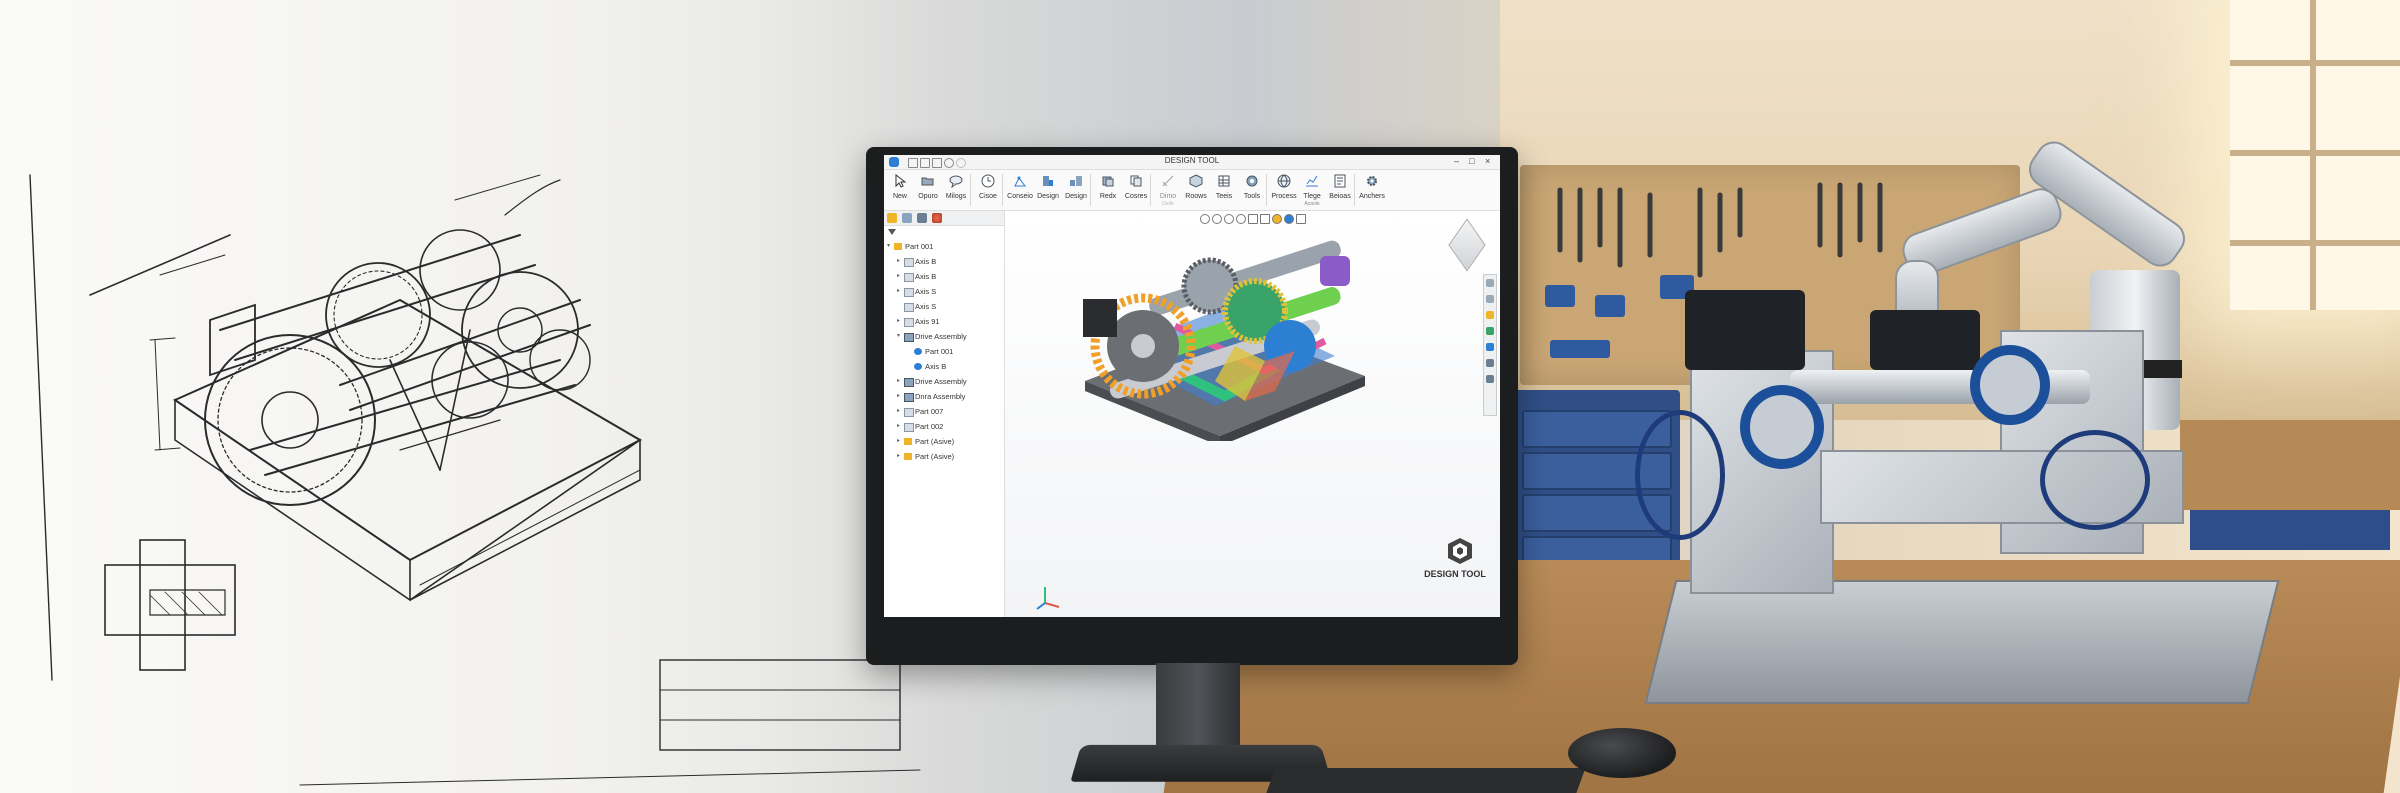 This screenshot has height=793, width=2400. Describe the element at coordinates (944, 321) in the screenshot. I see `tree-item: ▸ Axis 91` at that location.